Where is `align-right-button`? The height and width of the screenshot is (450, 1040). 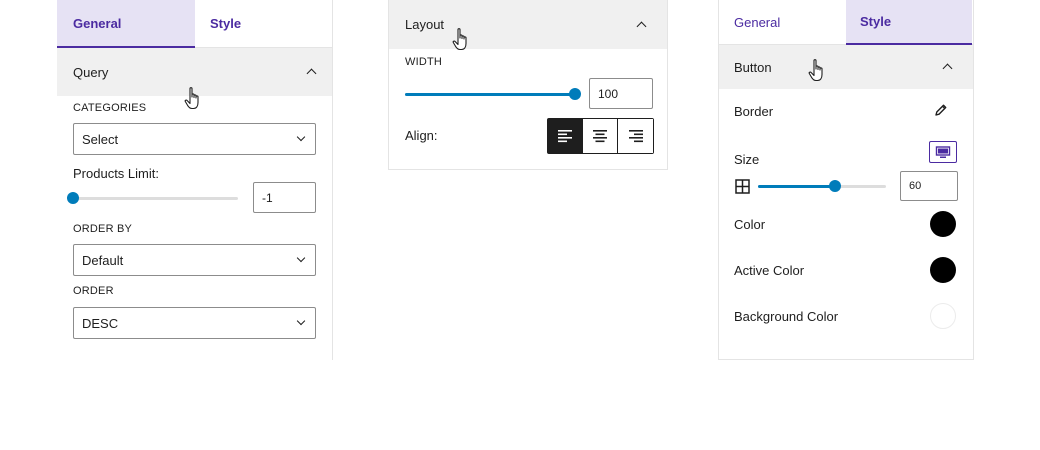
align-right-button is located at coordinates (635, 136).